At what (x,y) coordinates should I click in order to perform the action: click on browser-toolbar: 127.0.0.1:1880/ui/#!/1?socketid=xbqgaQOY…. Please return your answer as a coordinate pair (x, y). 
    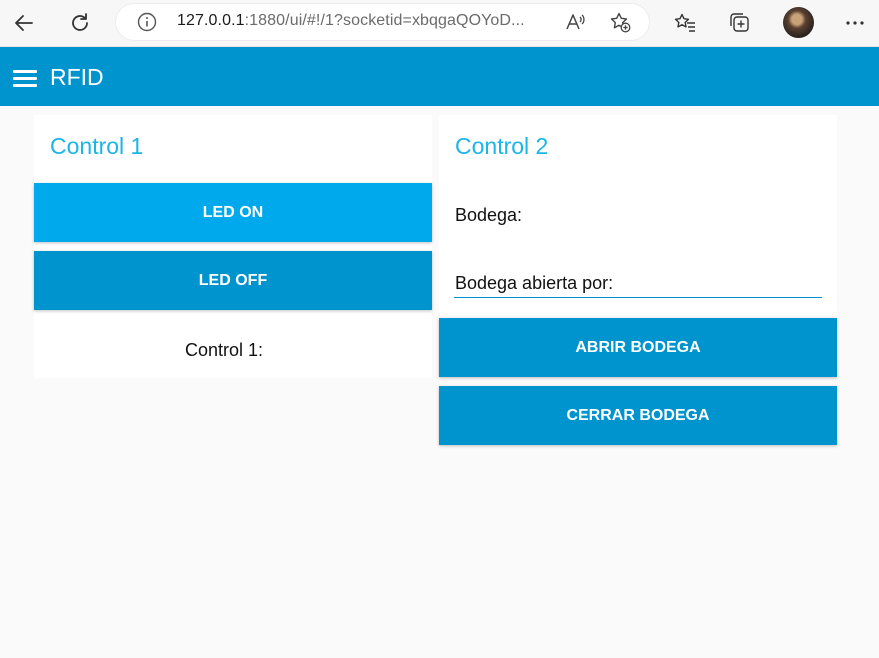
    Looking at the image, I should click on (439, 23).